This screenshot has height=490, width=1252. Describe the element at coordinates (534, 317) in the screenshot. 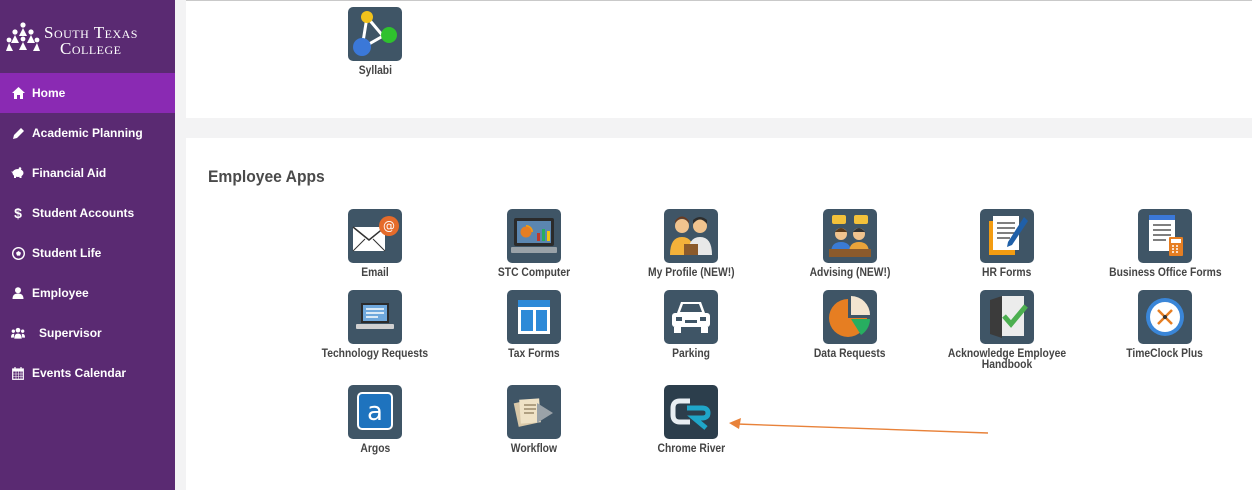

I see `tax-forms-icon` at that location.